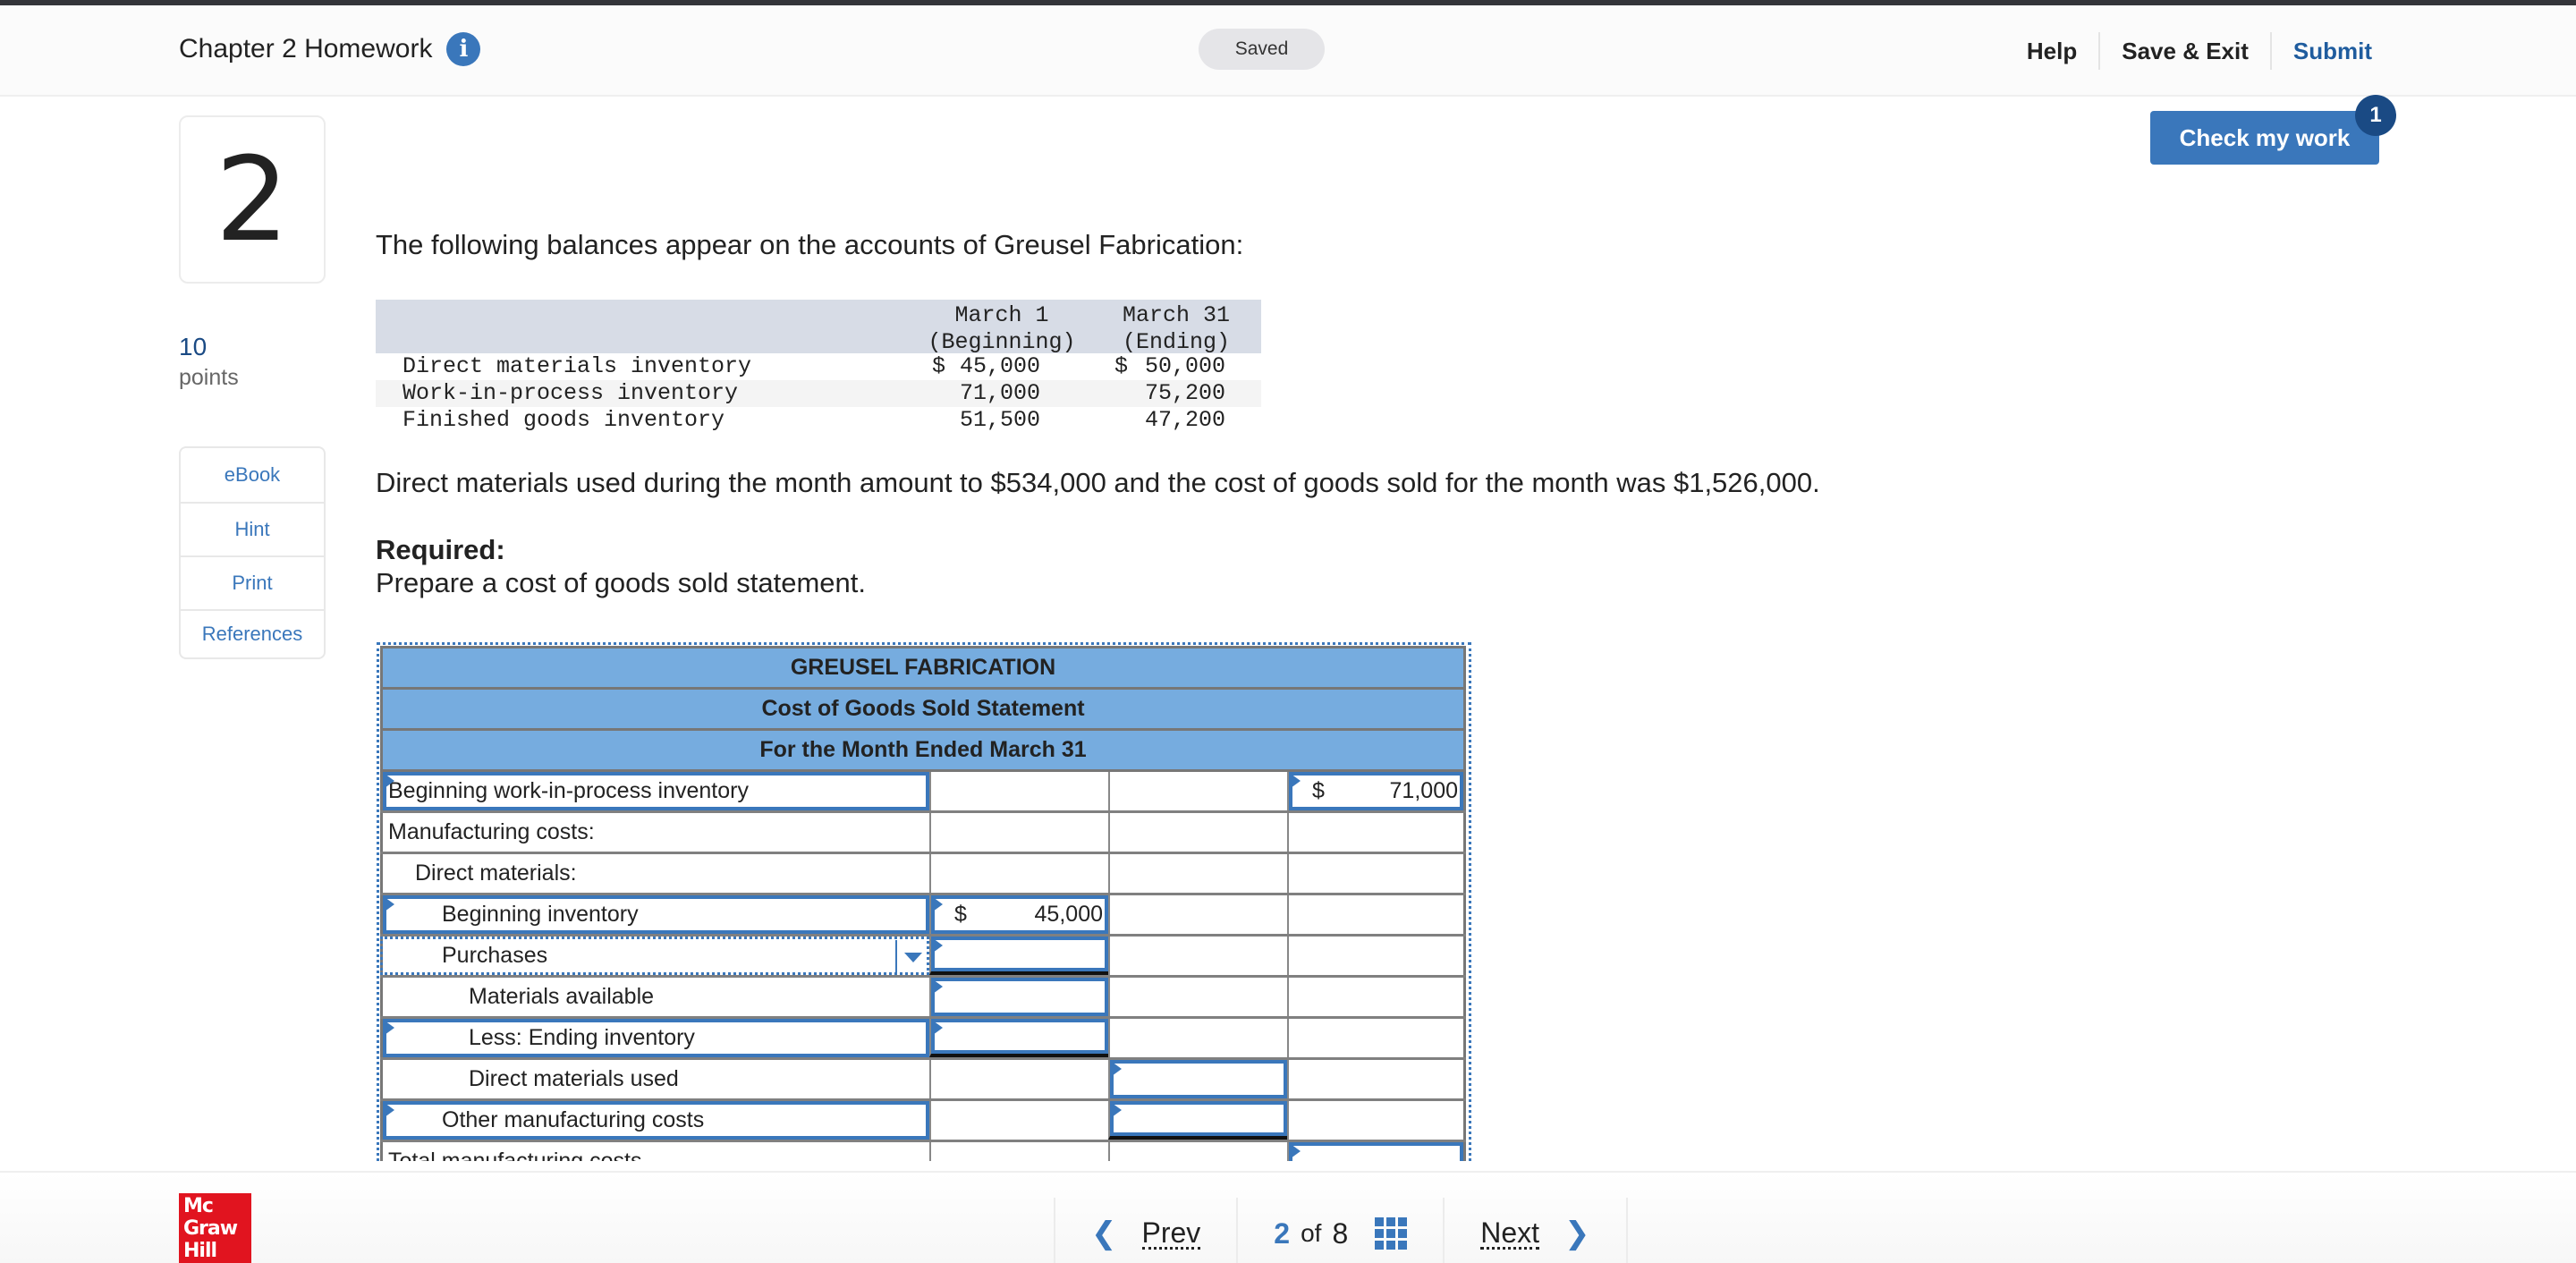 This screenshot has height=1263, width=2576. I want to click on label-dropdown: Purchases, so click(654, 956).